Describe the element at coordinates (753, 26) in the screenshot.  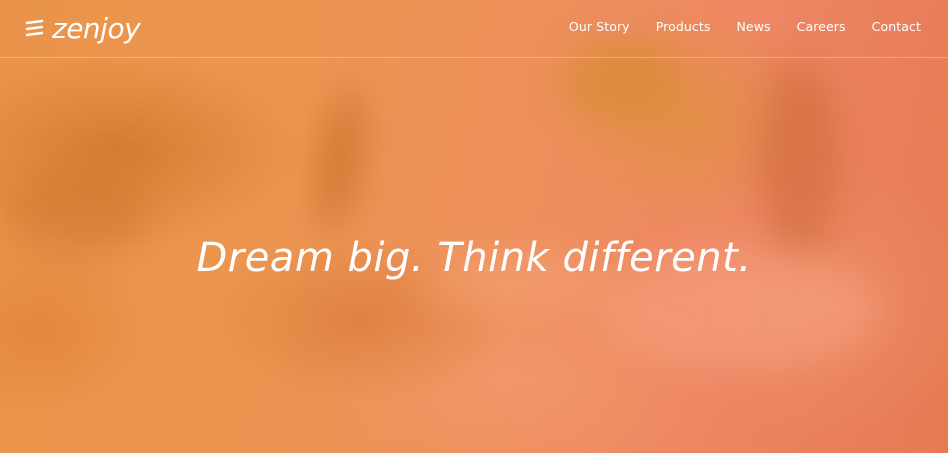
I see `nav-item-news: News` at that location.